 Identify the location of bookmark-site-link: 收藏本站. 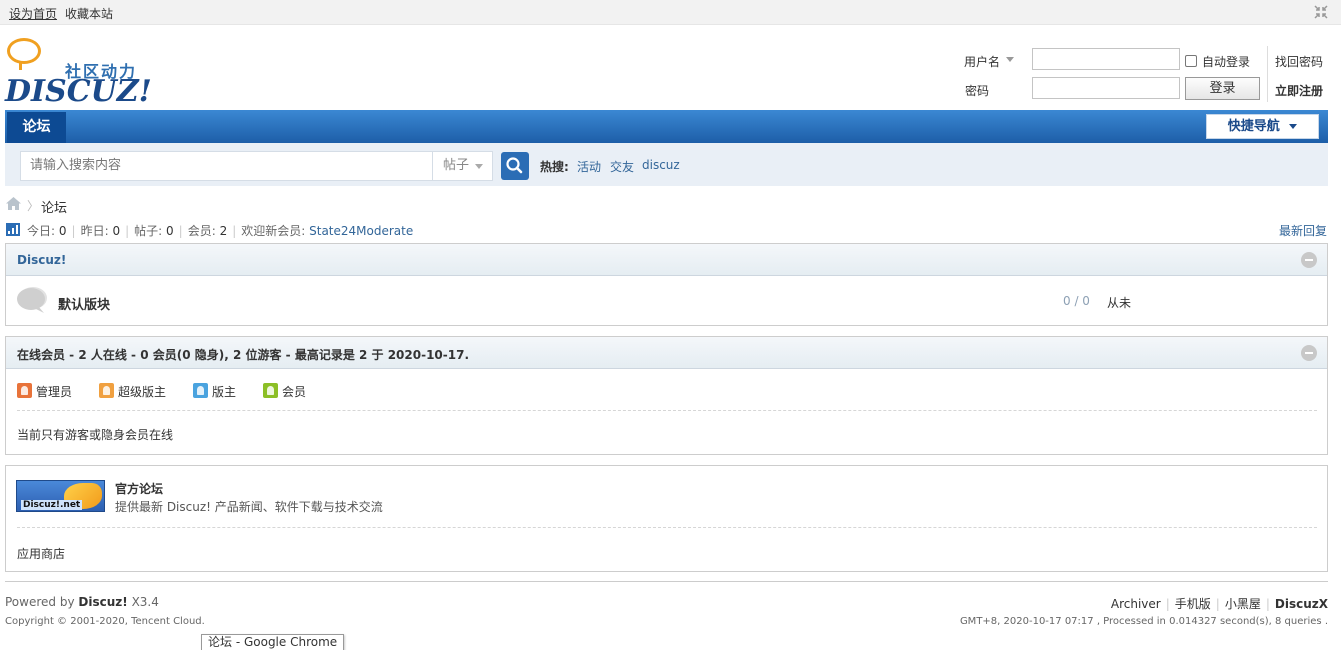
(89, 13).